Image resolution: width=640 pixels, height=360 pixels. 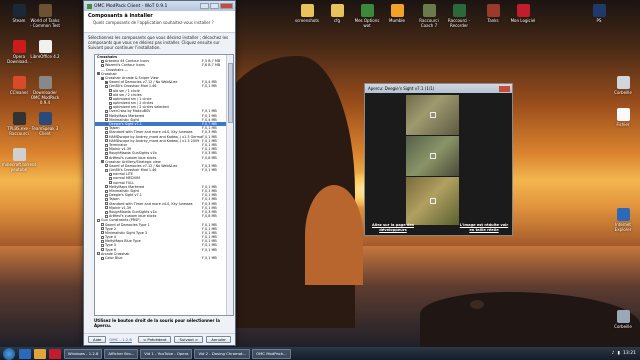 What do you see at coordinates (613, 353) in the screenshot?
I see `volume-icon: ♪` at bounding box center [613, 353].